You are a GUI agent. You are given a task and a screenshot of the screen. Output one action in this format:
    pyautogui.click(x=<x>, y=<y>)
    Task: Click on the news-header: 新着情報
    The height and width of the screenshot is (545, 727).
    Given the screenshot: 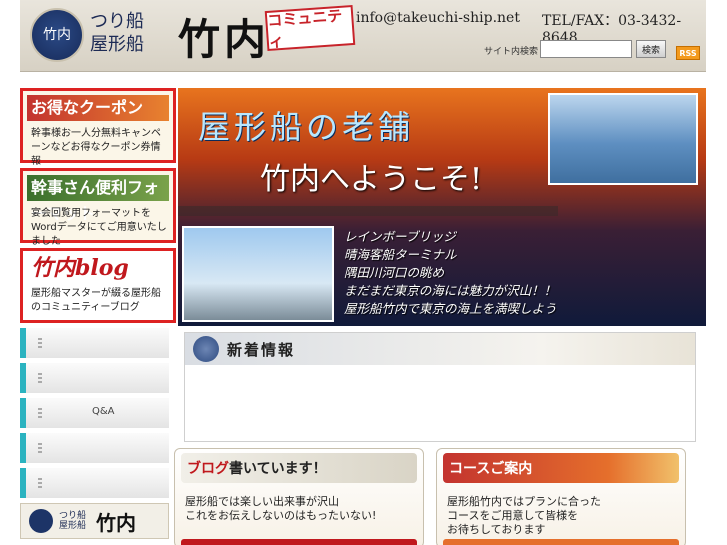 What is the action you would take?
    pyautogui.click(x=440, y=349)
    